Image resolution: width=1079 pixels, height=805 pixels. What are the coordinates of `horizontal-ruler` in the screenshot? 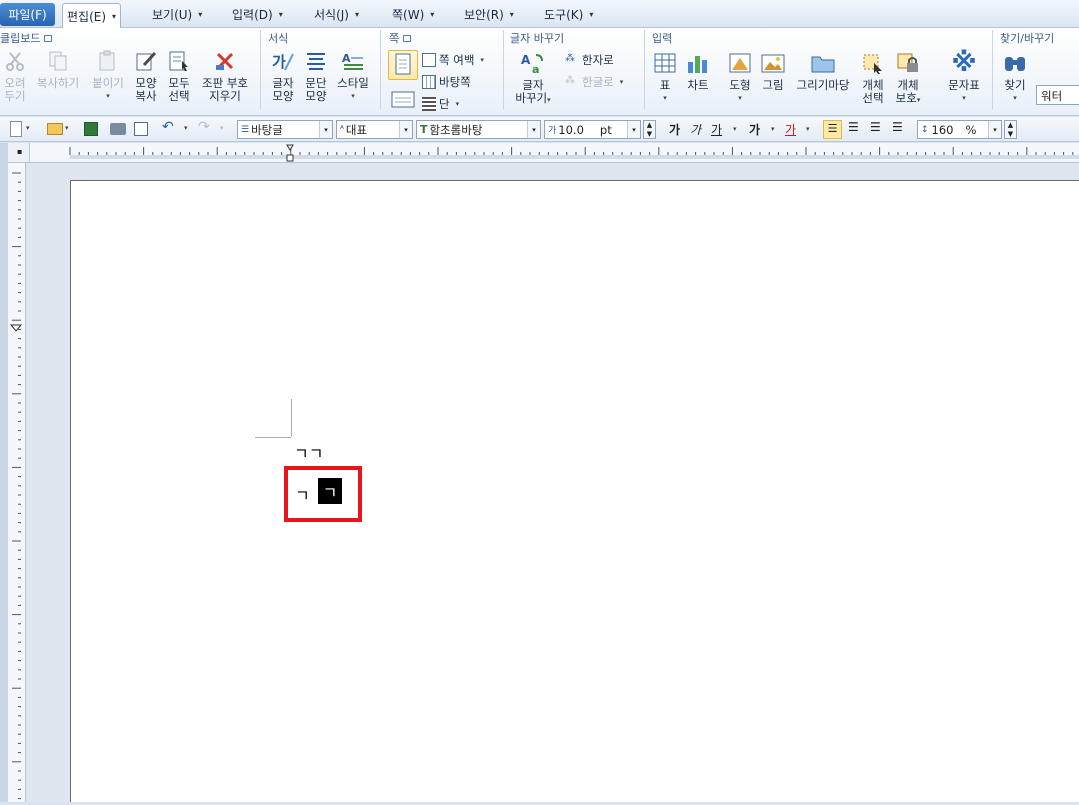 It's located at (554, 153).